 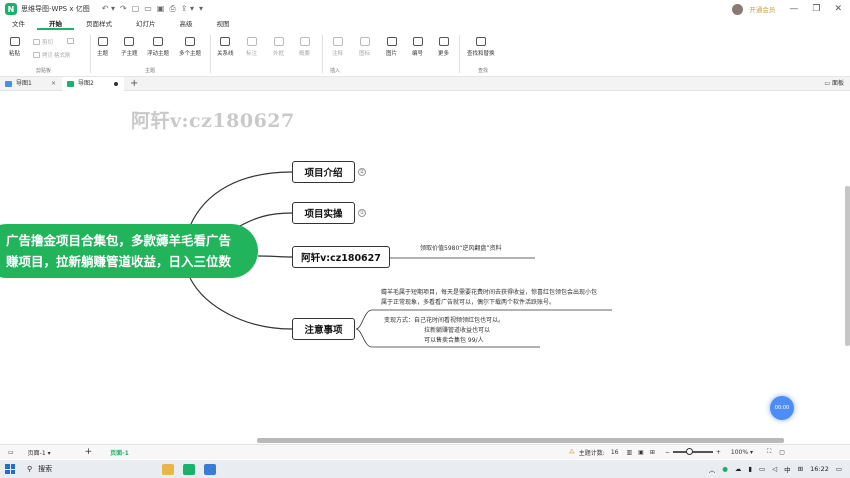 What do you see at coordinates (148, 9) in the screenshot?
I see `open-icon: ▭` at bounding box center [148, 9].